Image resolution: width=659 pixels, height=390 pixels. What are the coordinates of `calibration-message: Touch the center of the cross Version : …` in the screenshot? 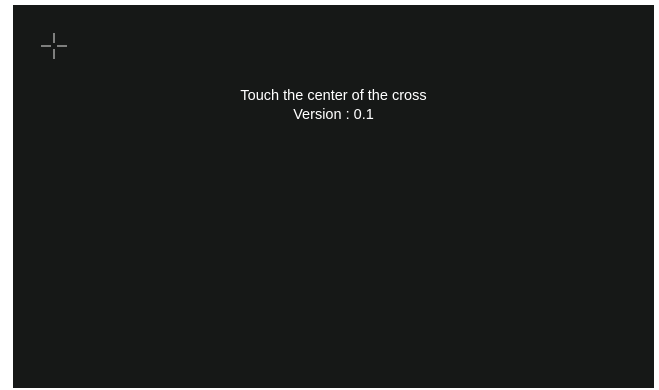 It's located at (333, 106).